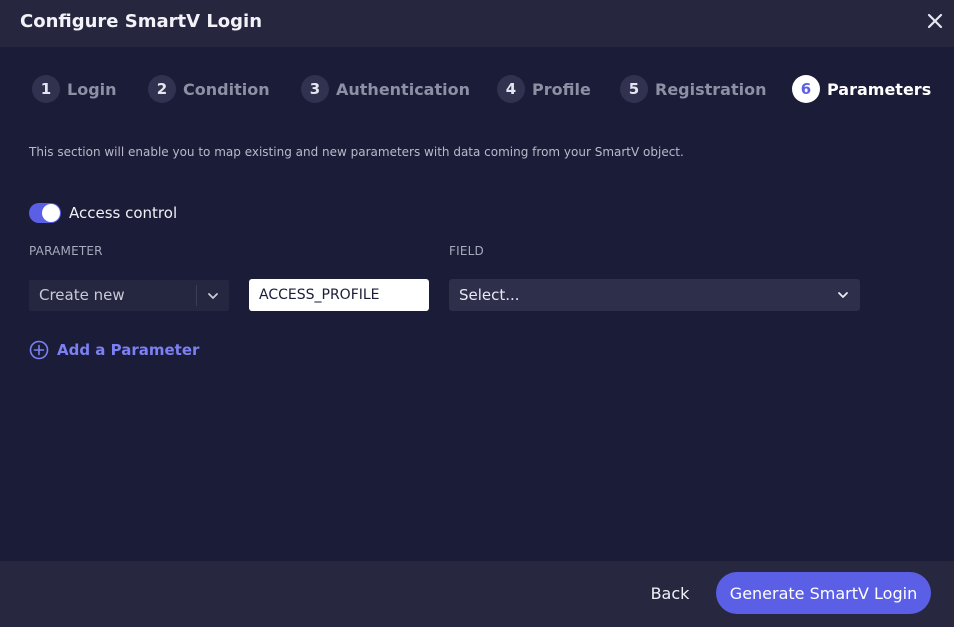 The height and width of the screenshot is (627, 954). I want to click on access-control-toggle, so click(45, 213).